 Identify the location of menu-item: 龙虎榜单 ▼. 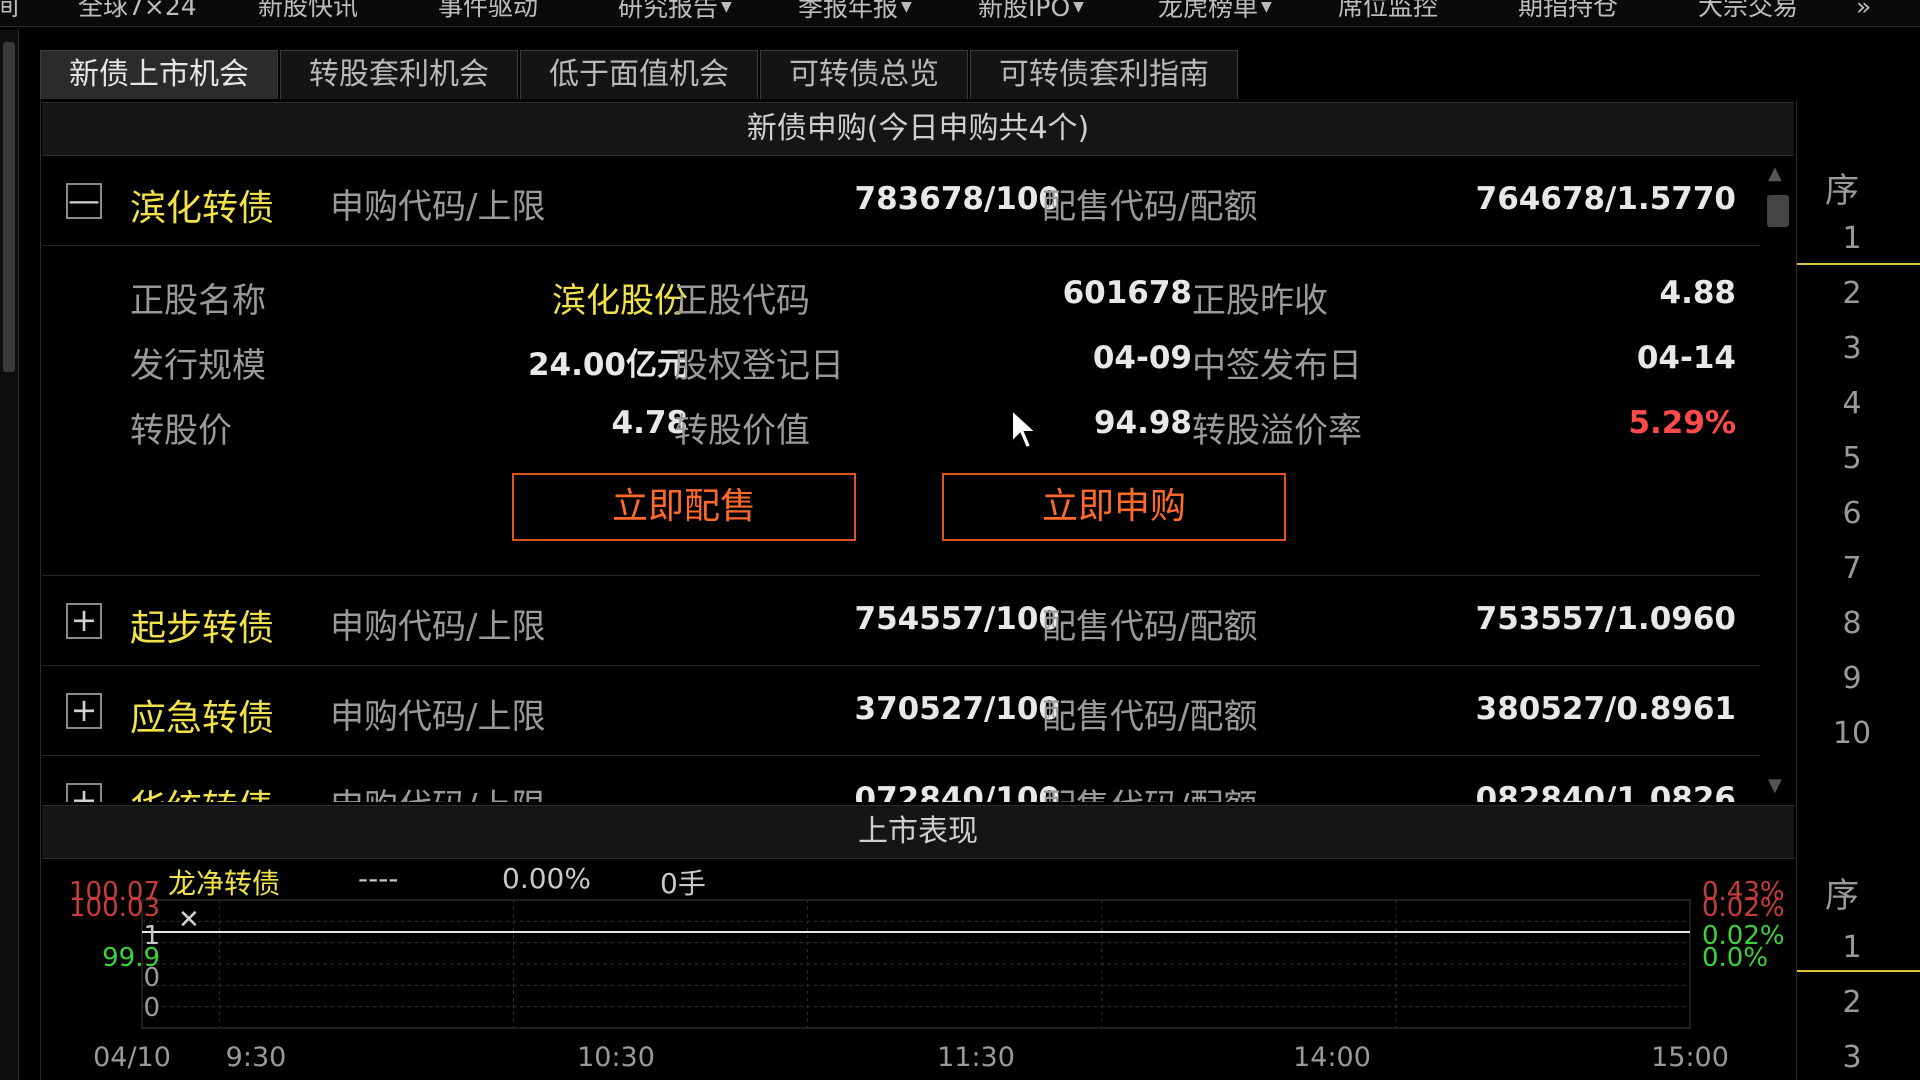
(1215, 11).